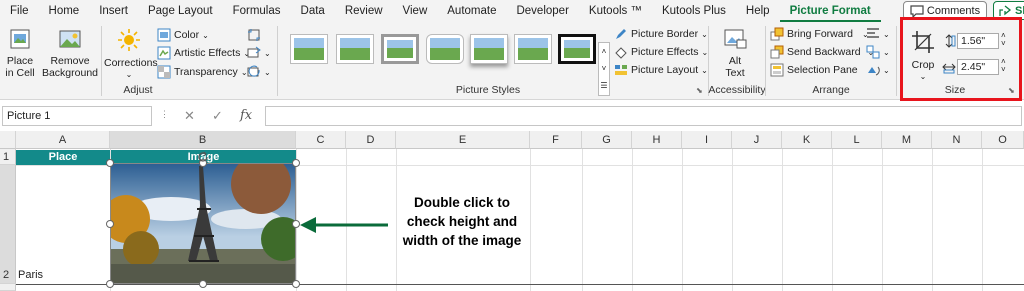  I want to click on picture-effects-button: Picture Effects ⌄, so click(661, 52).